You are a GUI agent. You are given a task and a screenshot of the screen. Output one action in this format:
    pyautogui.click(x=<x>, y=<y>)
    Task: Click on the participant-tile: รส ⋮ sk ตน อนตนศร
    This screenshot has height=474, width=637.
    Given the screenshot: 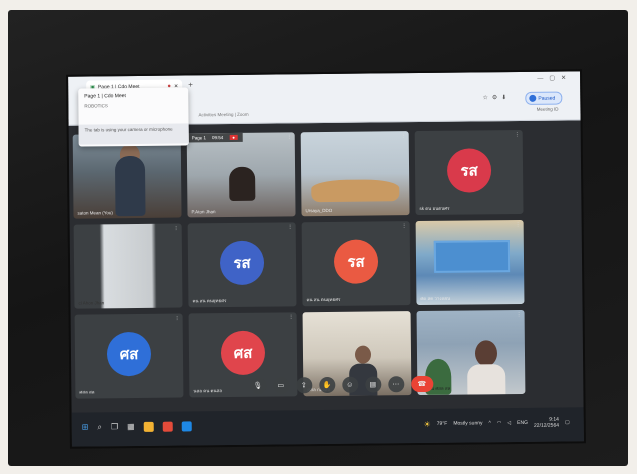 What is the action you would take?
    pyautogui.click(x=469, y=172)
    